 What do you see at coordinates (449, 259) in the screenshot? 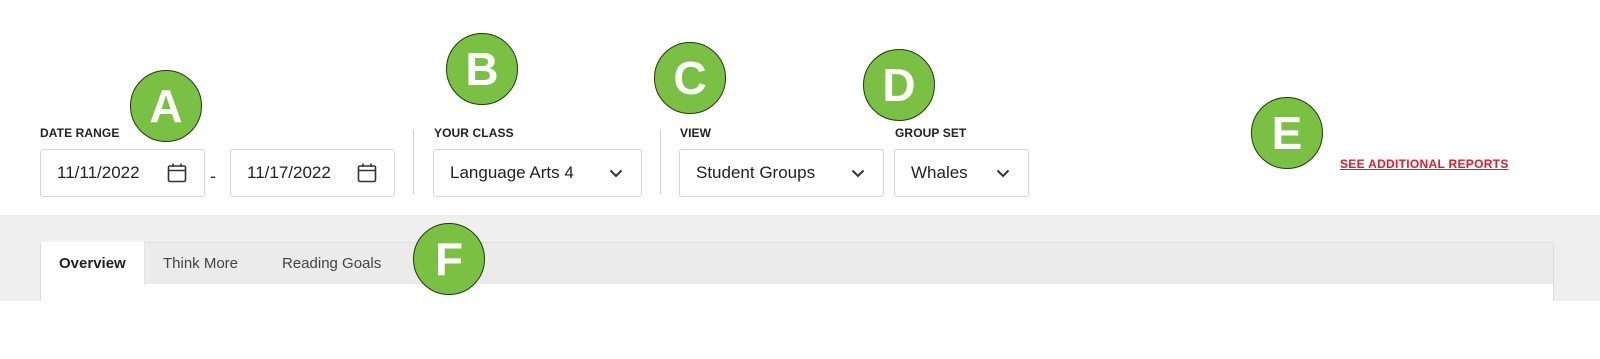
I see `annotation-marker-f: F` at bounding box center [449, 259].